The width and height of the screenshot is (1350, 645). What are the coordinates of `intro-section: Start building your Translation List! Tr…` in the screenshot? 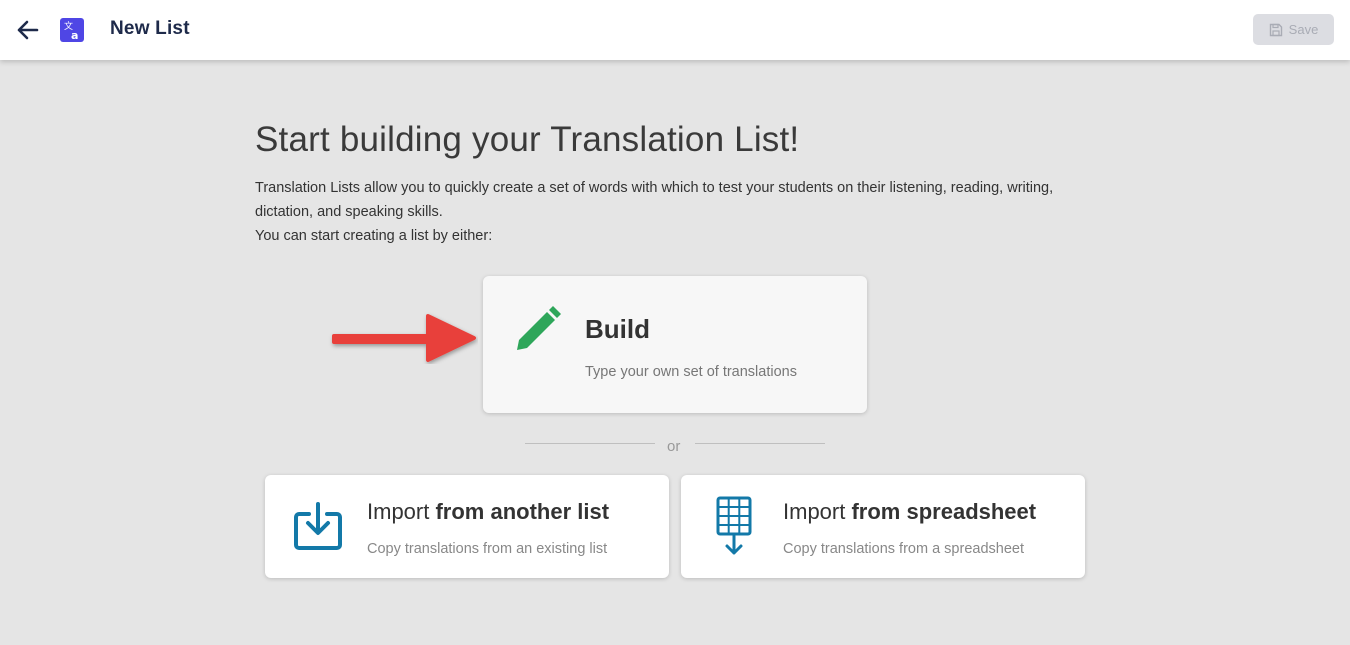 It's located at (685, 184).